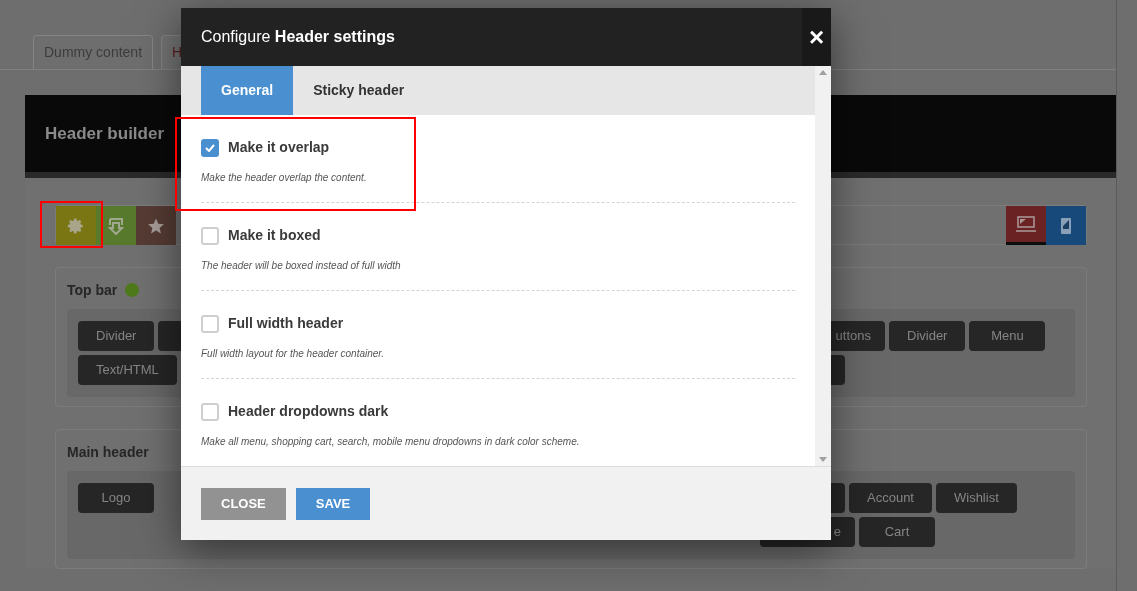 The image size is (1137, 591). What do you see at coordinates (247, 90) in the screenshot?
I see `dialog-tab: General` at bounding box center [247, 90].